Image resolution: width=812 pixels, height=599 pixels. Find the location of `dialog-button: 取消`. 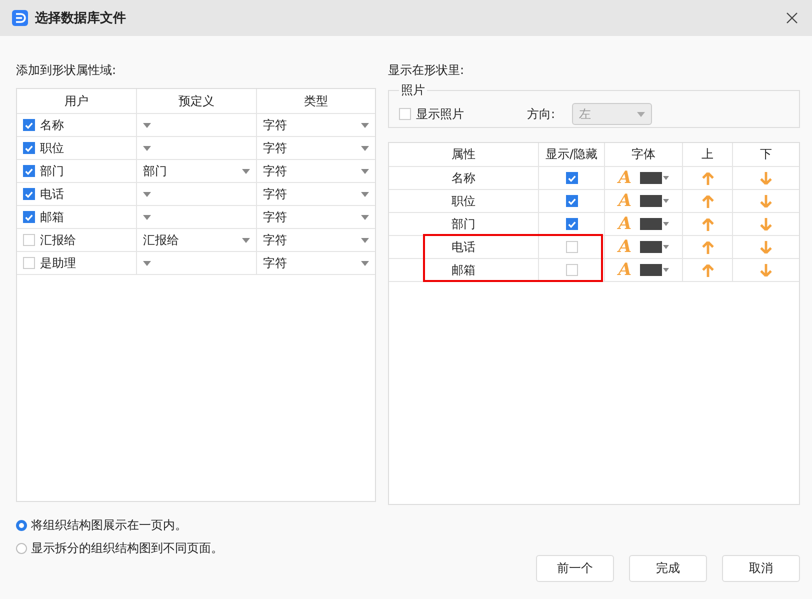

dialog-button: 取消 is located at coordinates (761, 568).